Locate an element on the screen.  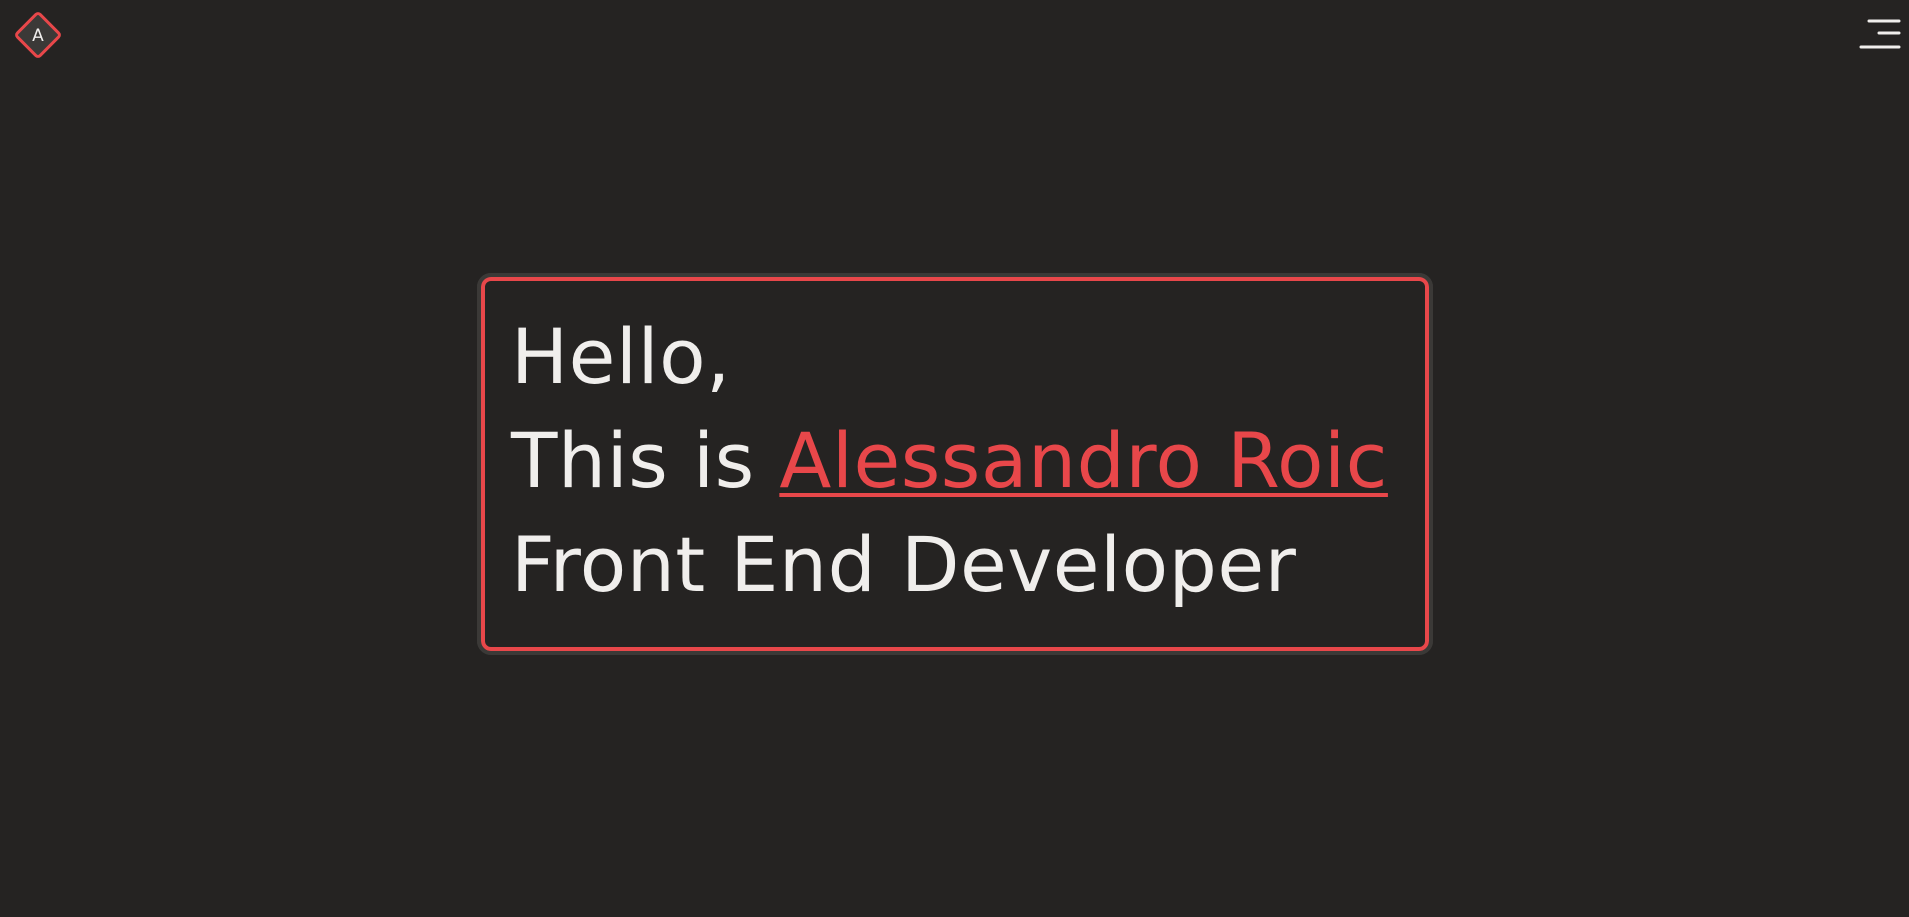
diamond-logo-icon: A is located at coordinates (38, 35).